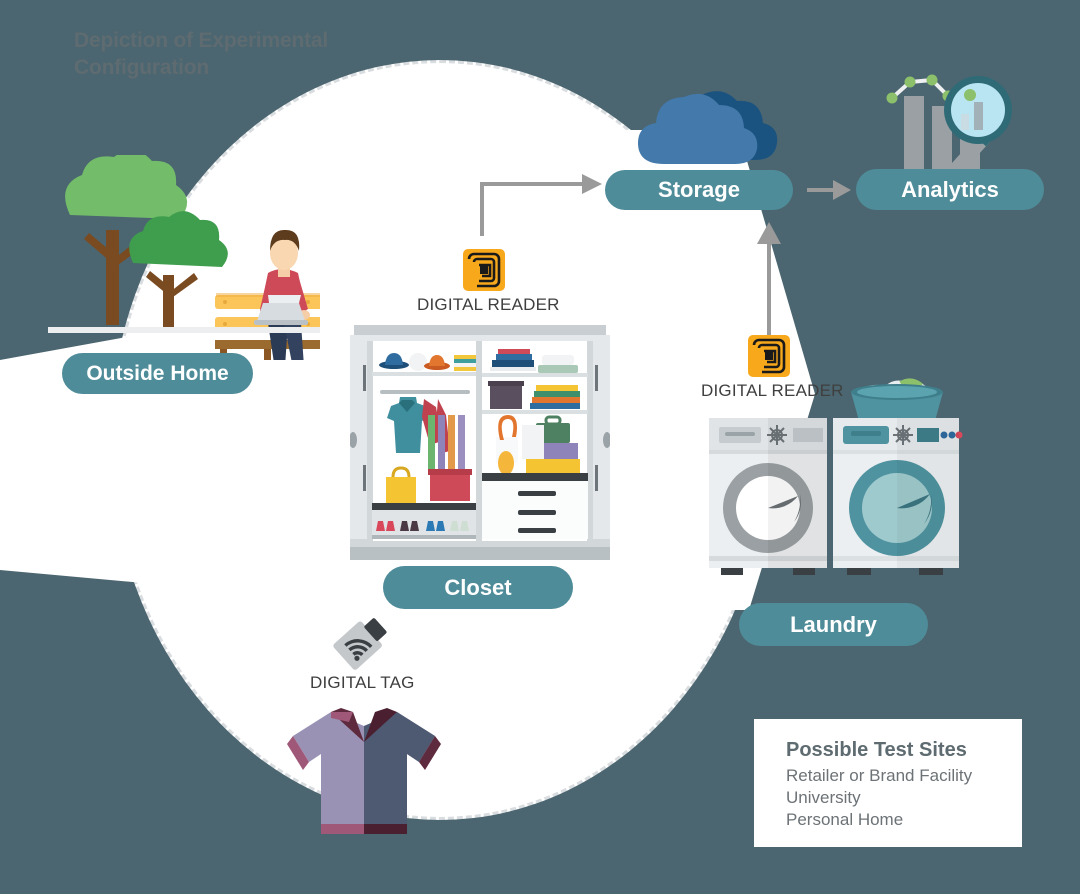 This screenshot has width=1080, height=894. I want to click on node-storage-label: Storage, so click(699, 189).